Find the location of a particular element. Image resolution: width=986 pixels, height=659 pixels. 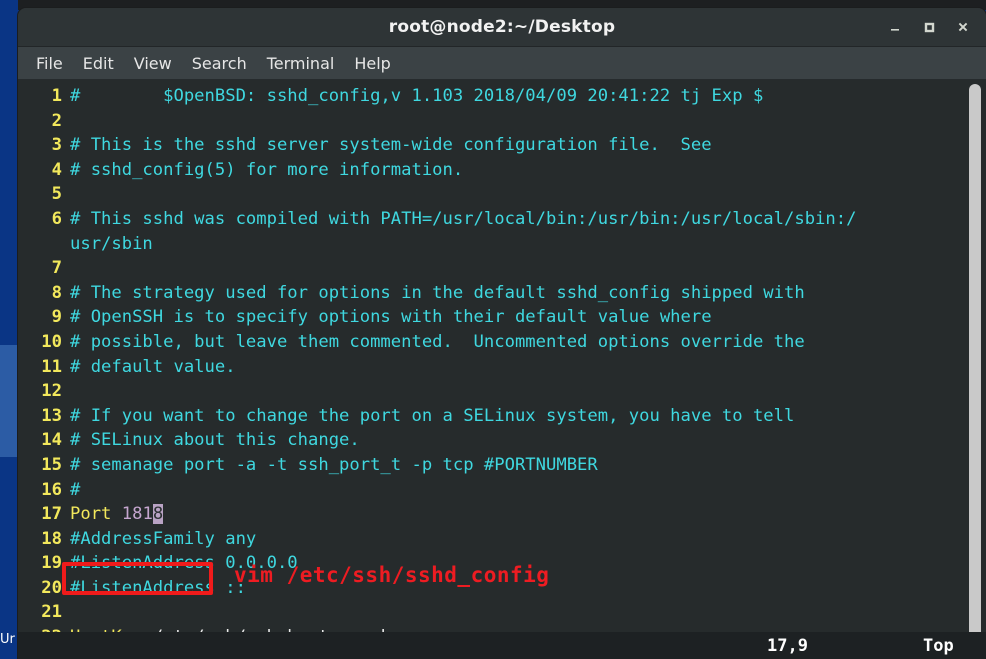

maximize-icon is located at coordinates (929, 27).